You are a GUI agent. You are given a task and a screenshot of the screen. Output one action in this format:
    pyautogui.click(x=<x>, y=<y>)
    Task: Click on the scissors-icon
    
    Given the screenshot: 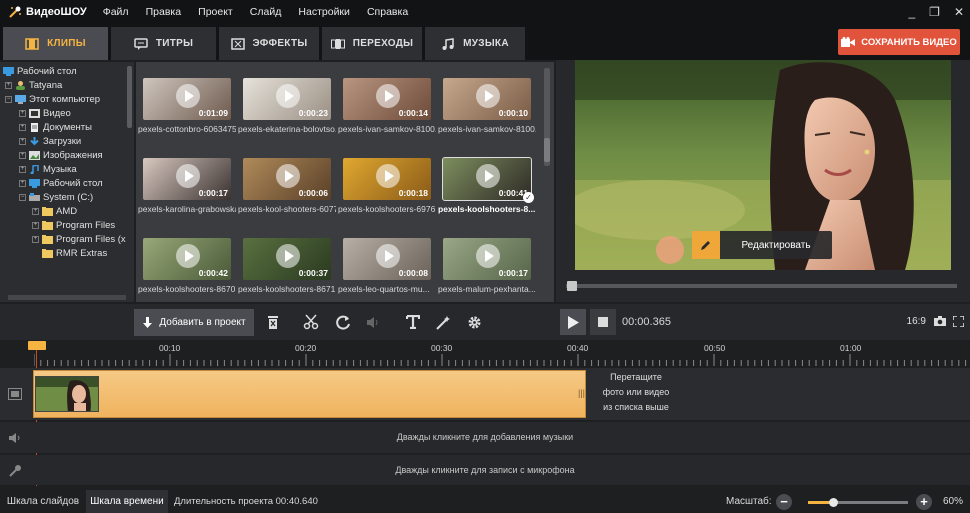 What is the action you would take?
    pyautogui.click(x=311, y=322)
    